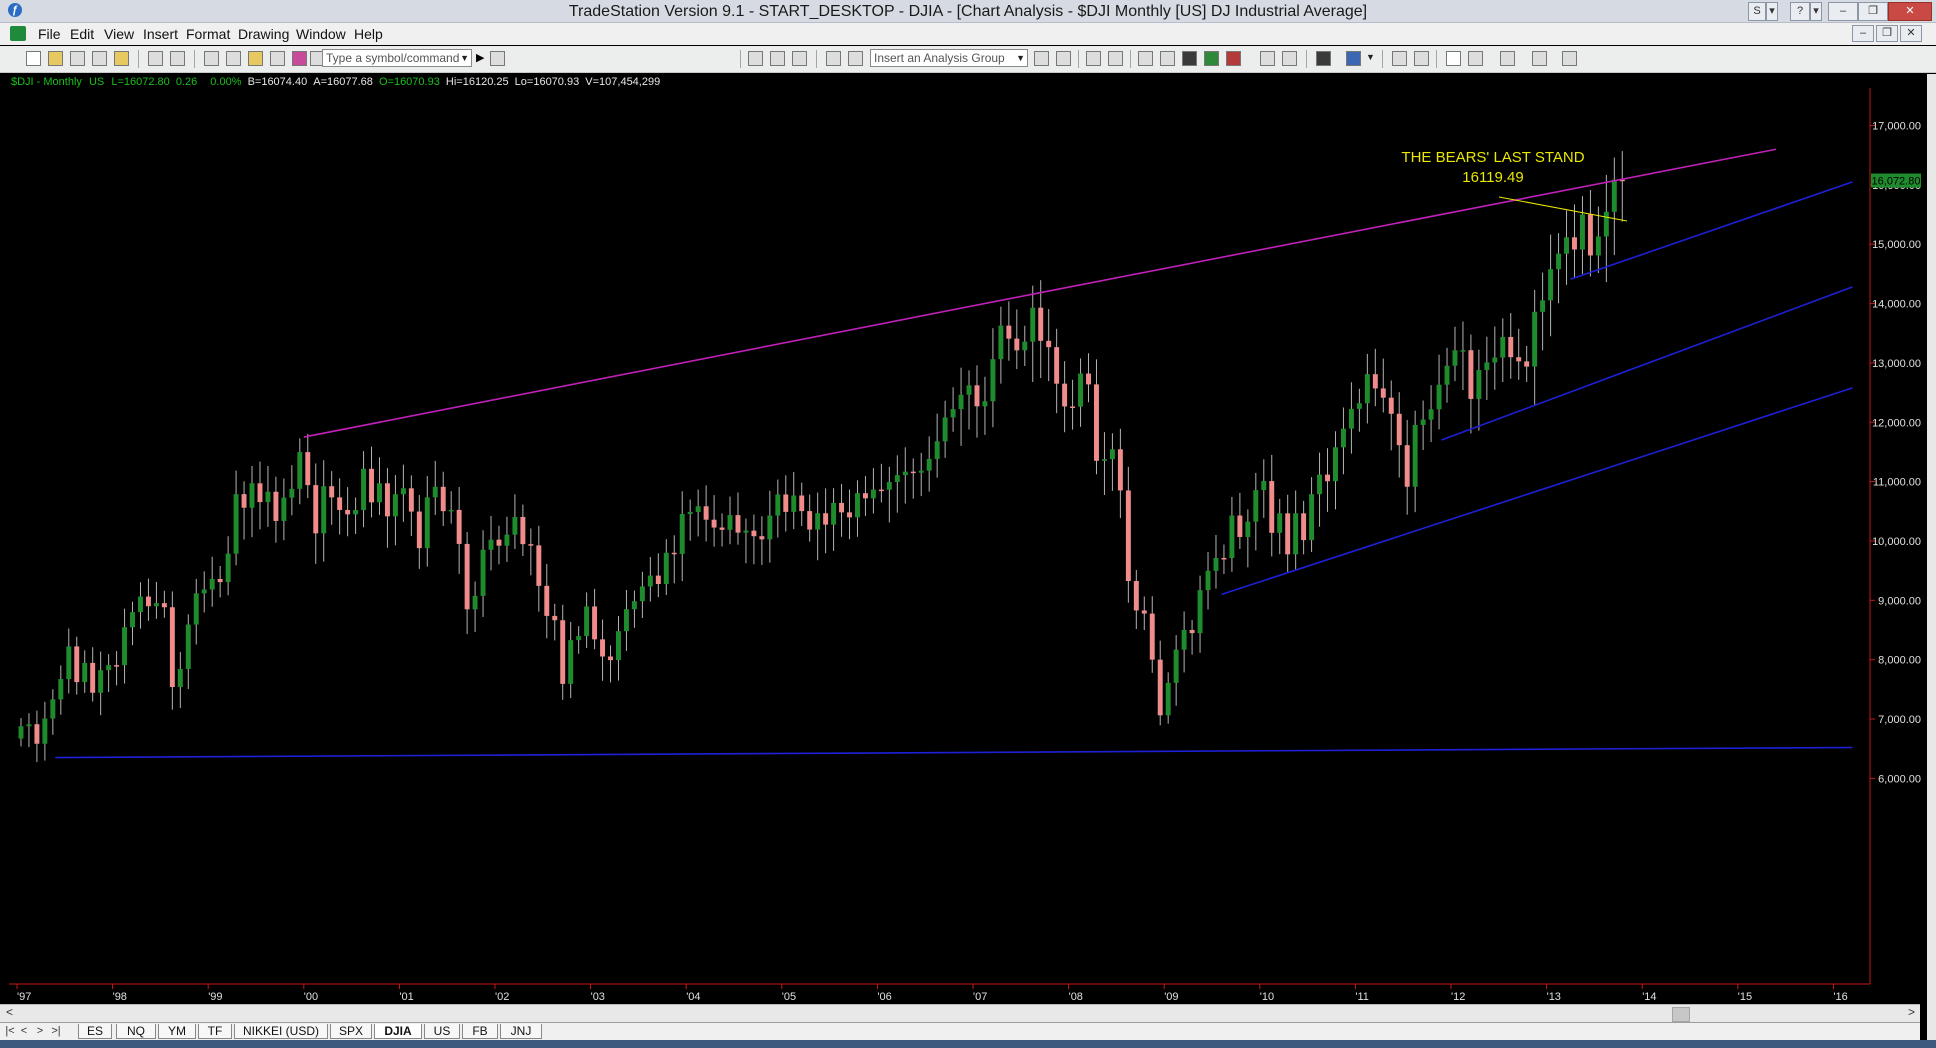  Describe the element at coordinates (1800, 11) in the screenshot. I see `help-question-icon: ?` at that location.